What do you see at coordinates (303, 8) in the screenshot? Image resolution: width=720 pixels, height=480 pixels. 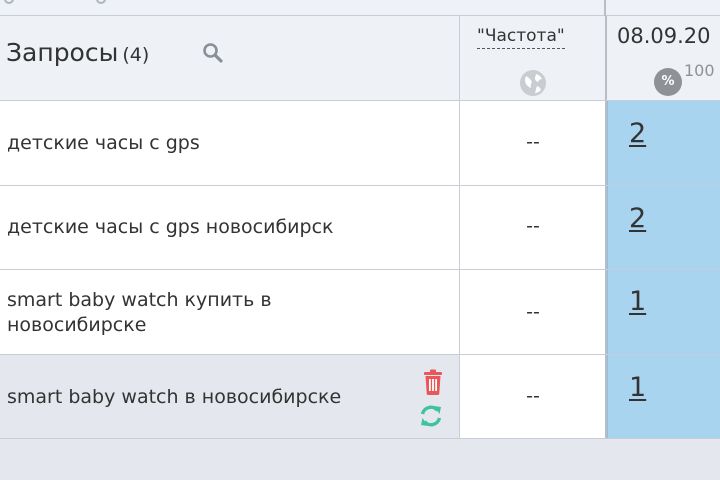 I see `top-strip-left` at bounding box center [303, 8].